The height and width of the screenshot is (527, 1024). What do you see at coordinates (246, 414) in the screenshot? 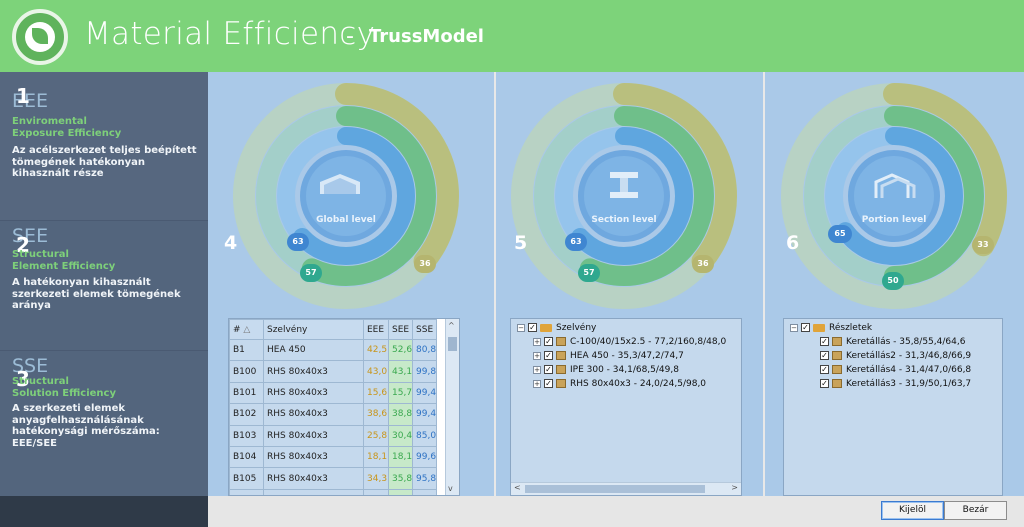
I see `cell-id: B102` at bounding box center [246, 414].